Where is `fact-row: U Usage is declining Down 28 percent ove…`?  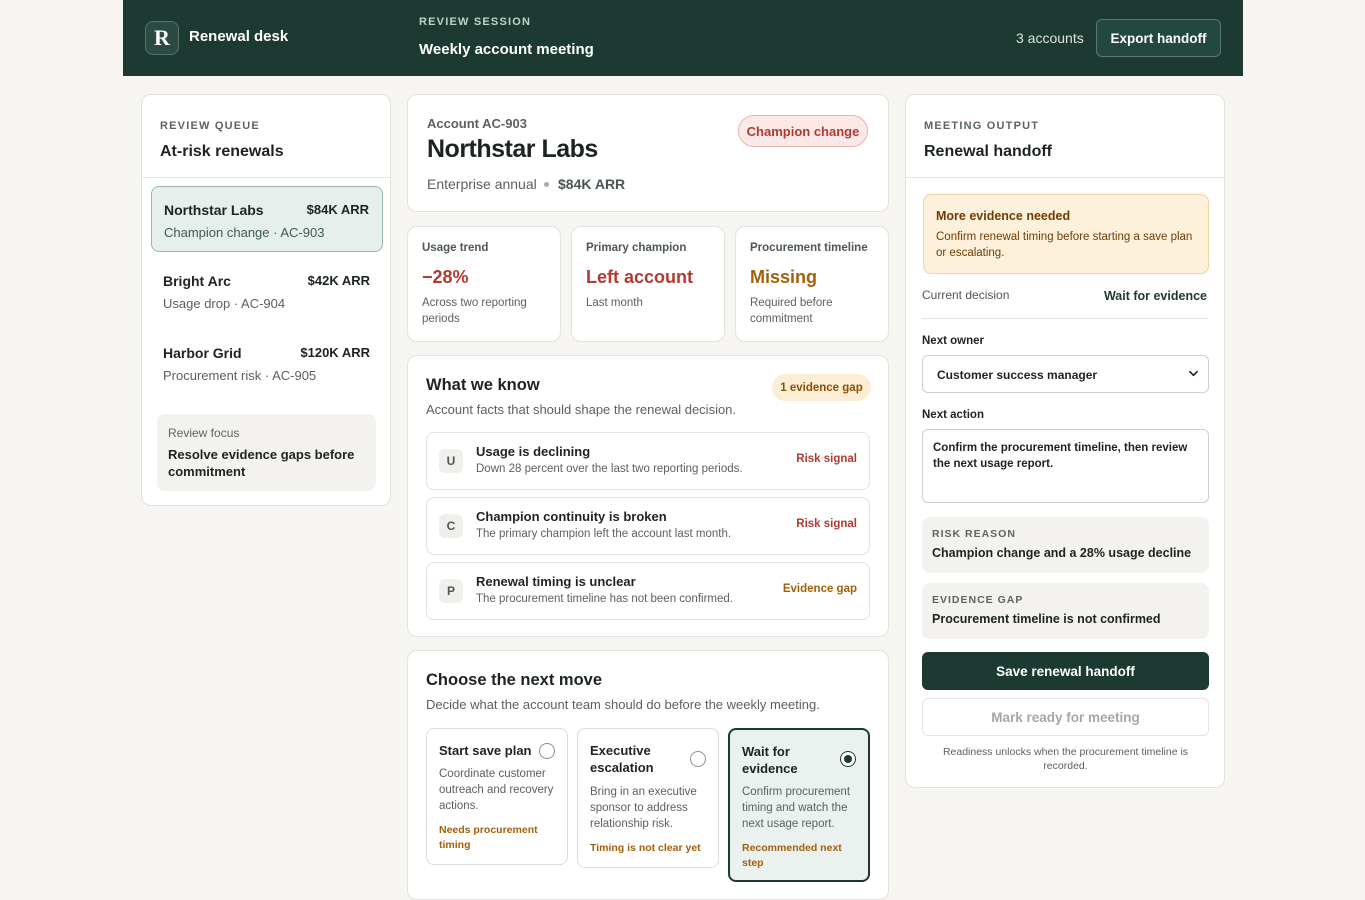
fact-row: U Usage is declining Down 28 percent ove… is located at coordinates (648, 461).